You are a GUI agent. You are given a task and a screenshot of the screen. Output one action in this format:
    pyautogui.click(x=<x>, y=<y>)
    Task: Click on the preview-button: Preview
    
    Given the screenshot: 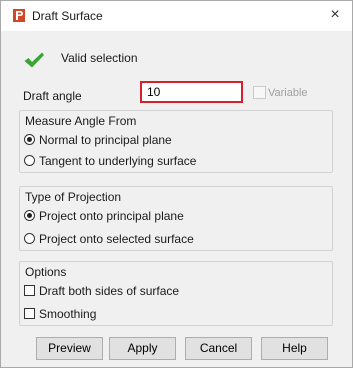 What is the action you would take?
    pyautogui.click(x=69, y=348)
    